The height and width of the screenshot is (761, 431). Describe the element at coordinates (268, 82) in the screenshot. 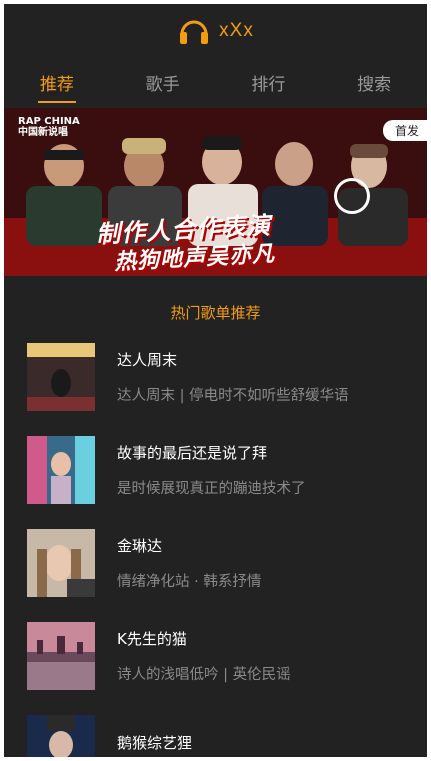

I see `tab-rankings: 排行` at that location.